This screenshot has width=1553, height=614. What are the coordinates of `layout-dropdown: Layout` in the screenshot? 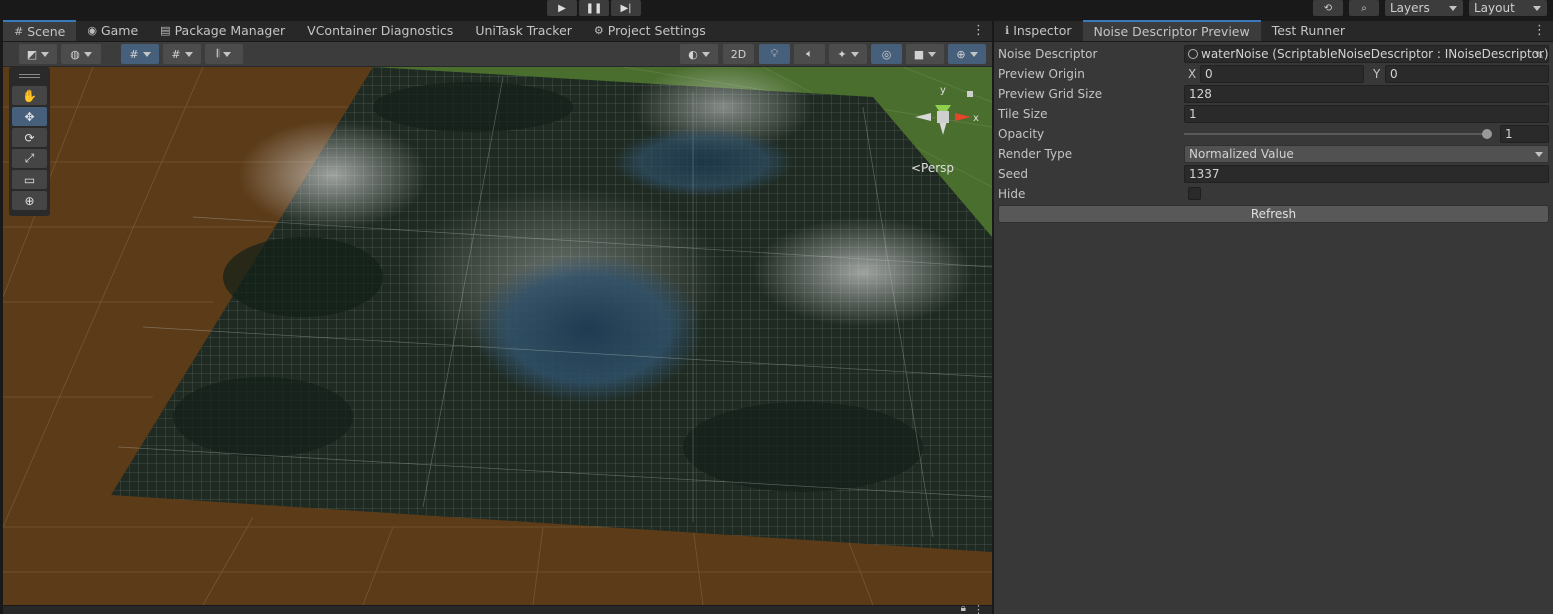 It's located at (1508, 8).